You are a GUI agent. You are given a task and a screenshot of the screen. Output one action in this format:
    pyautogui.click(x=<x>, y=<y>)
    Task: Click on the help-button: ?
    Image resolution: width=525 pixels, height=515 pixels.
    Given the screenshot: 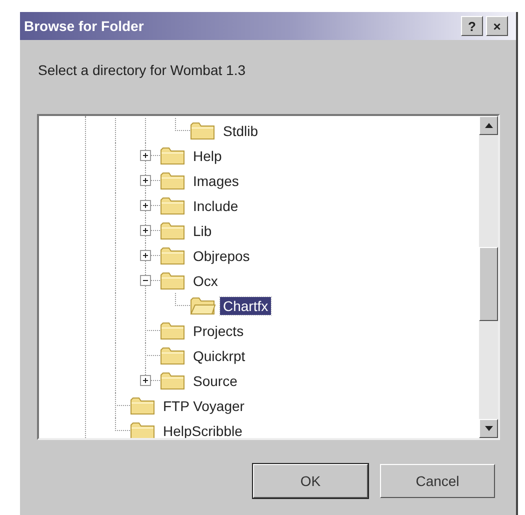 What is the action you would take?
    pyautogui.click(x=472, y=26)
    